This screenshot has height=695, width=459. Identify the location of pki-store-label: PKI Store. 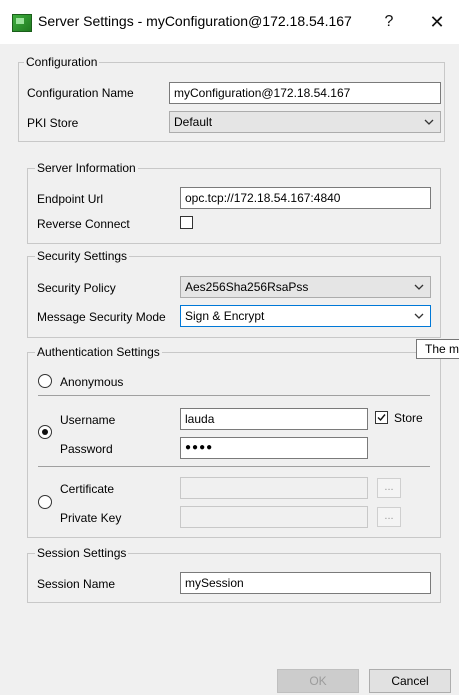
(53, 123).